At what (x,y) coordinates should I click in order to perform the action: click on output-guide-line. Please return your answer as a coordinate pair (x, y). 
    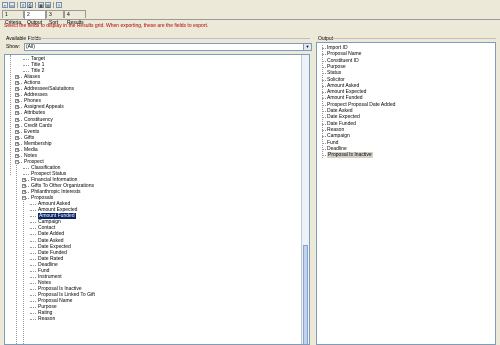
    Looking at the image, I should click on (322, 102).